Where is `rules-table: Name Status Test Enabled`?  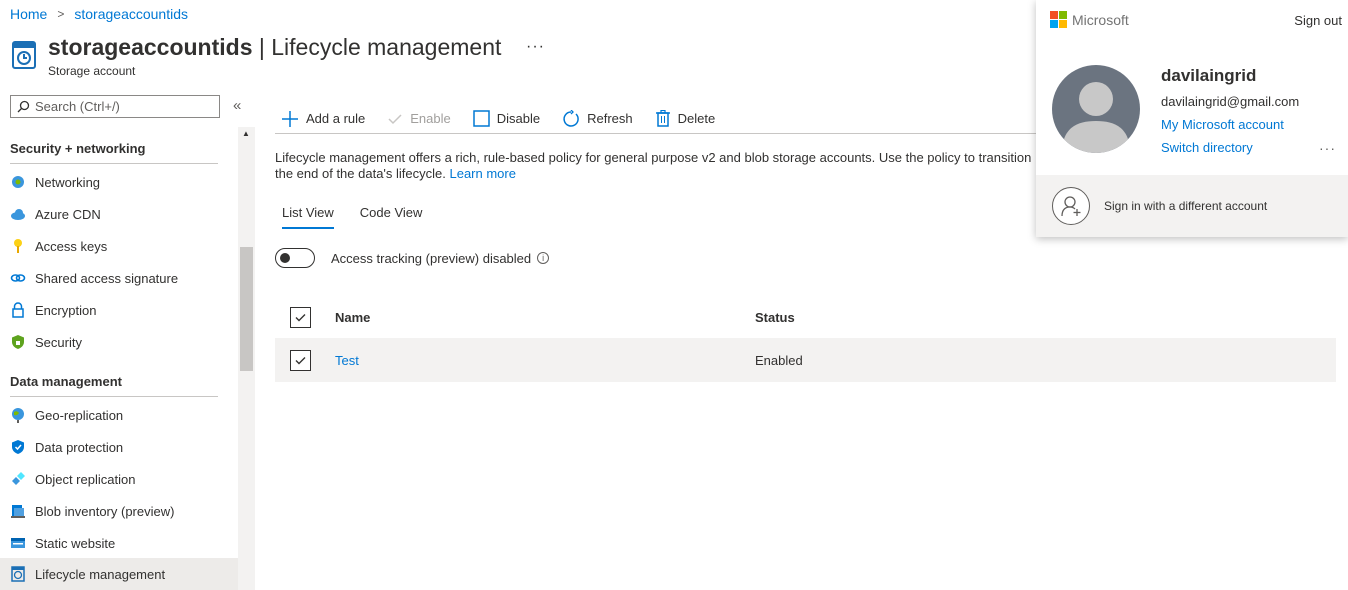 rules-table: Name Status Test Enabled is located at coordinates (805, 339).